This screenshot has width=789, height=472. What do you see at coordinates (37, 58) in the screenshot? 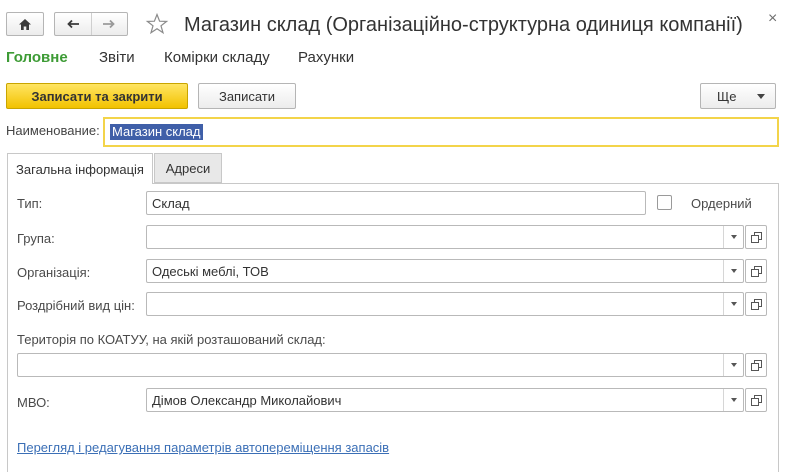
I see `menu-item-main: Головне` at bounding box center [37, 58].